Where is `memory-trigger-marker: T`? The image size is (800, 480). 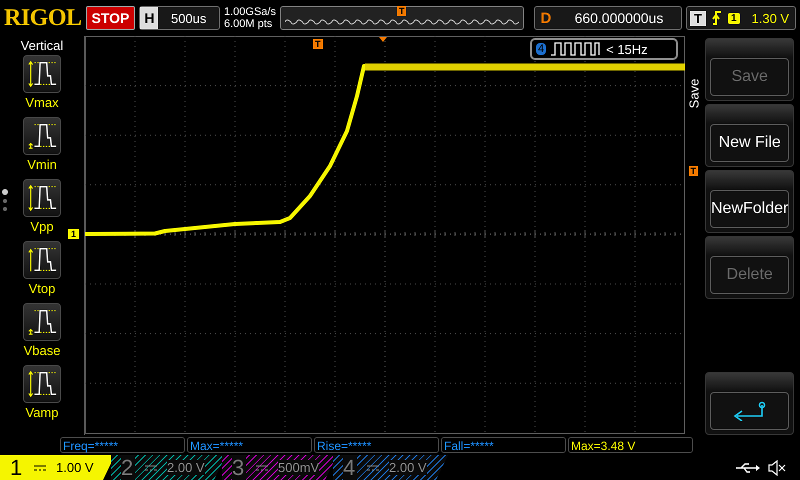
memory-trigger-marker: T is located at coordinates (401, 11).